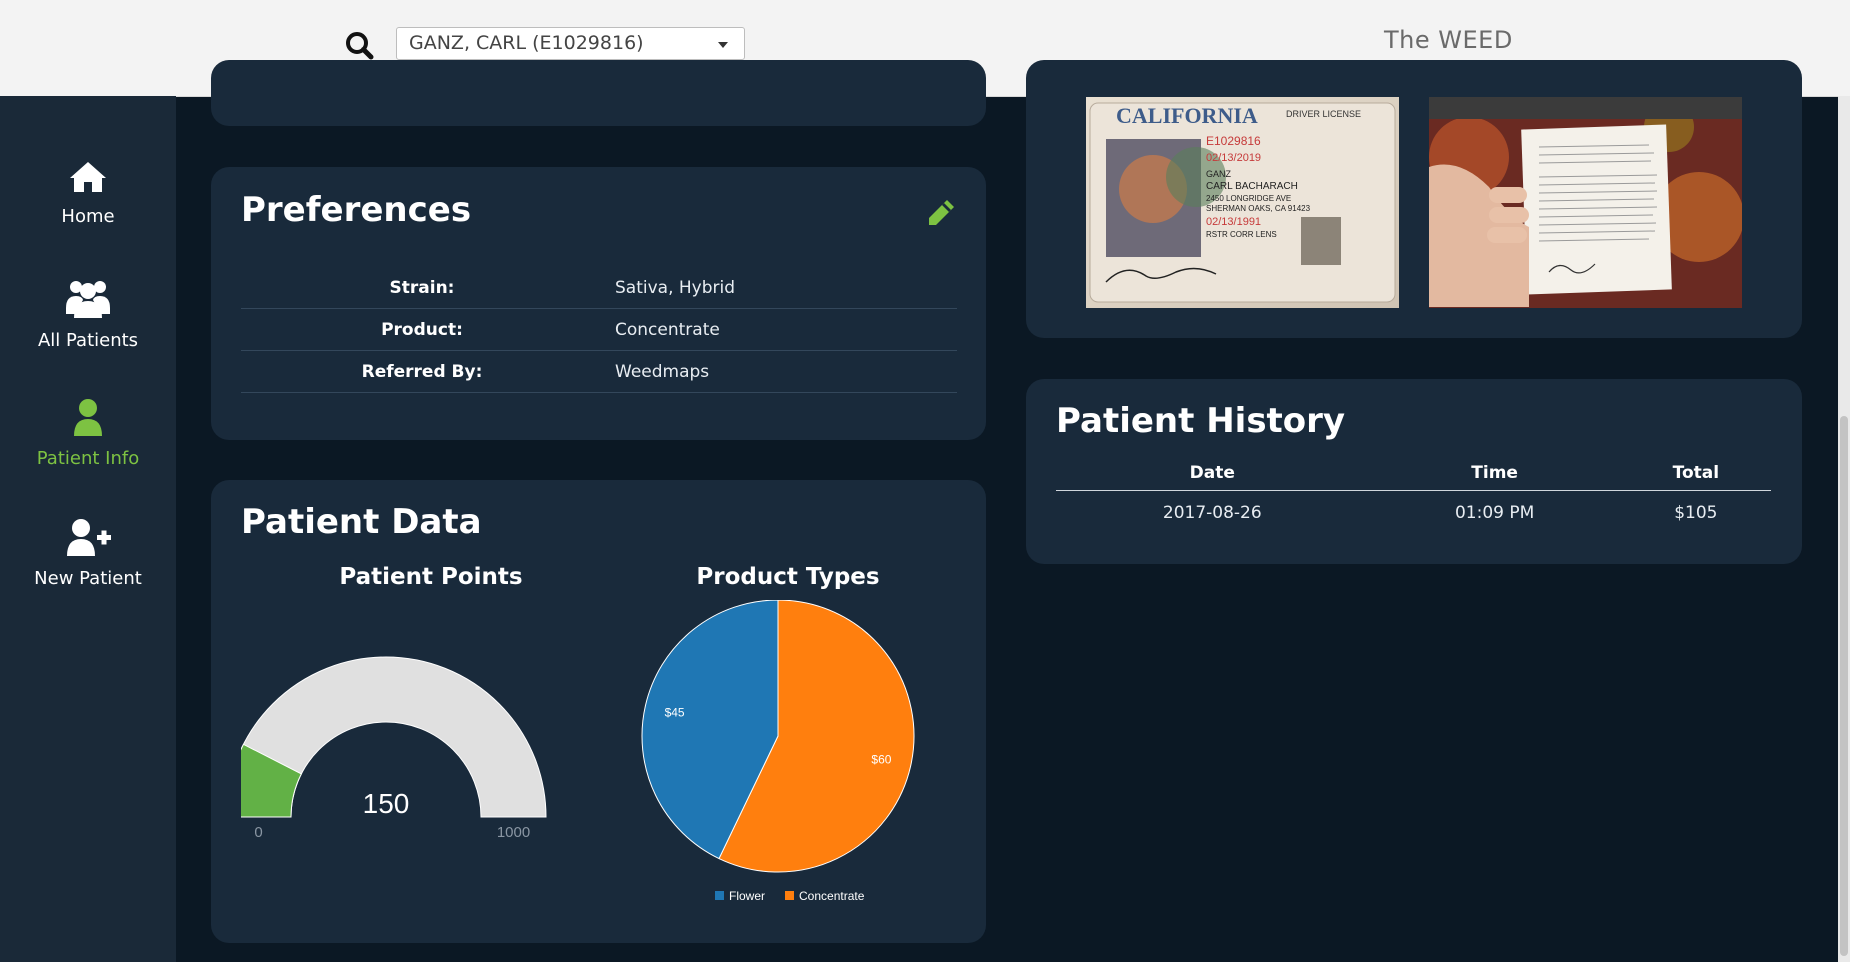 The height and width of the screenshot is (962, 1850). I want to click on license-address1: 2450 LONGRIDGE AVE, so click(1248, 198).